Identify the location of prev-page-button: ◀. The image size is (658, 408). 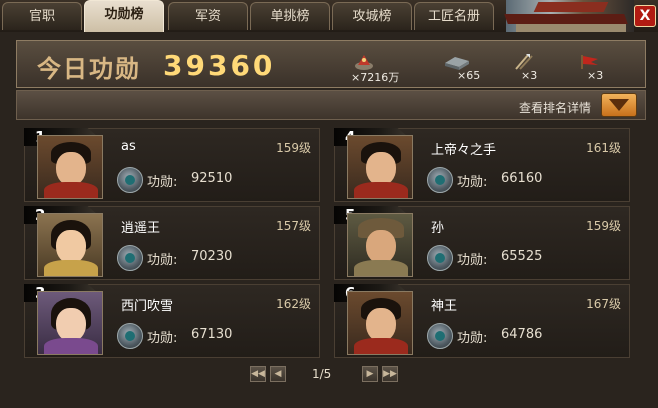
(278, 374).